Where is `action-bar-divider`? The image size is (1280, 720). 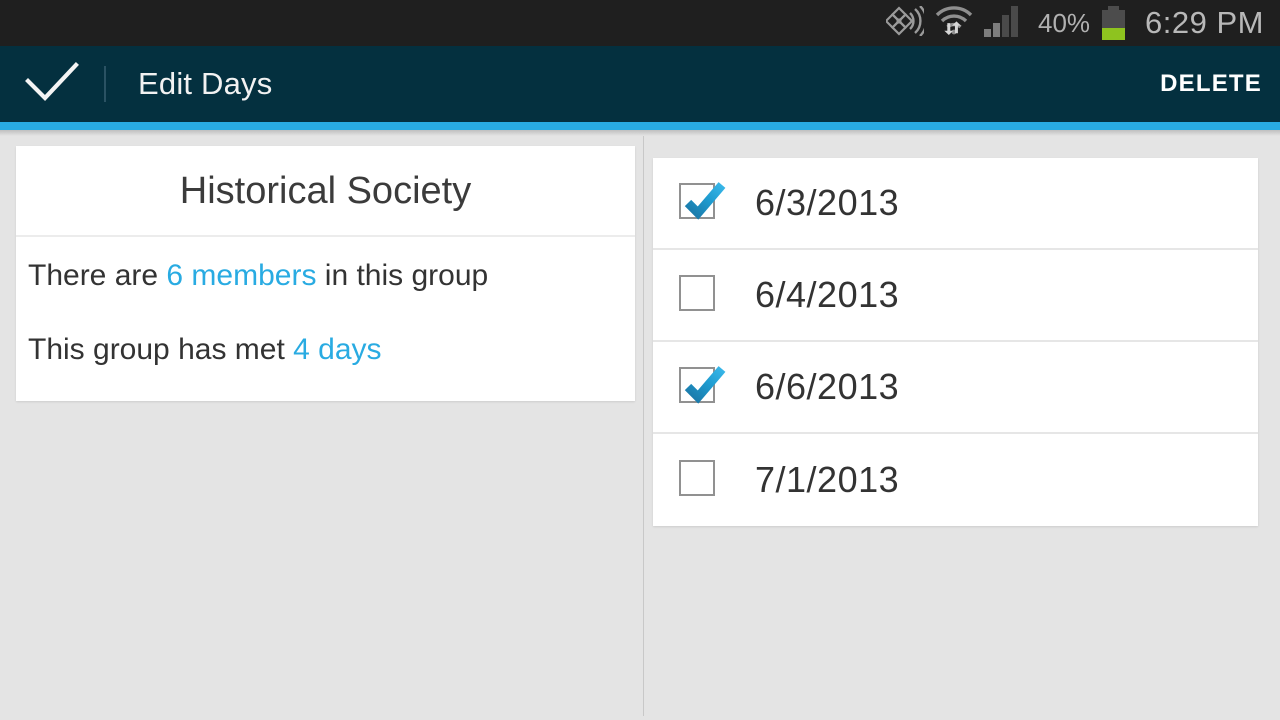 action-bar-divider is located at coordinates (105, 84).